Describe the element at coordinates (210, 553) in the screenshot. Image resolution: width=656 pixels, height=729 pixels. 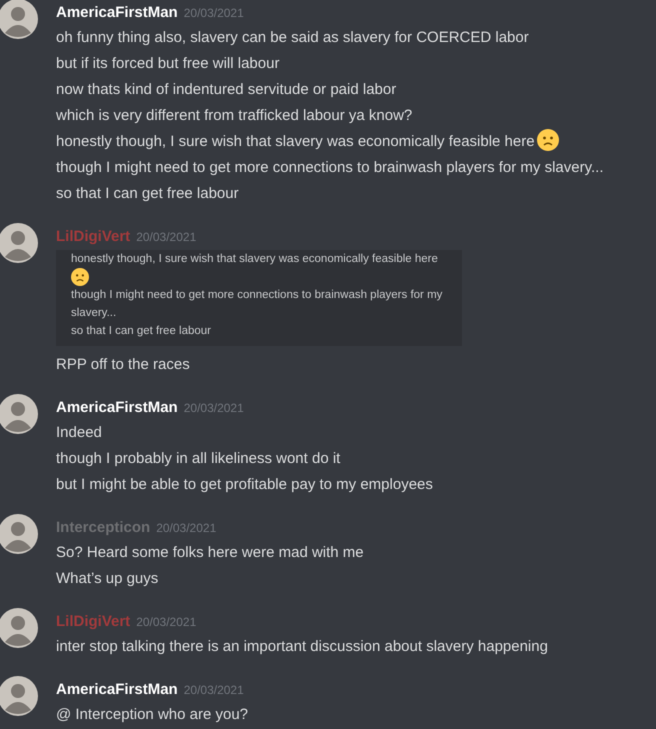
I see `message-text: So? Heard some folks here were mad with me` at that location.